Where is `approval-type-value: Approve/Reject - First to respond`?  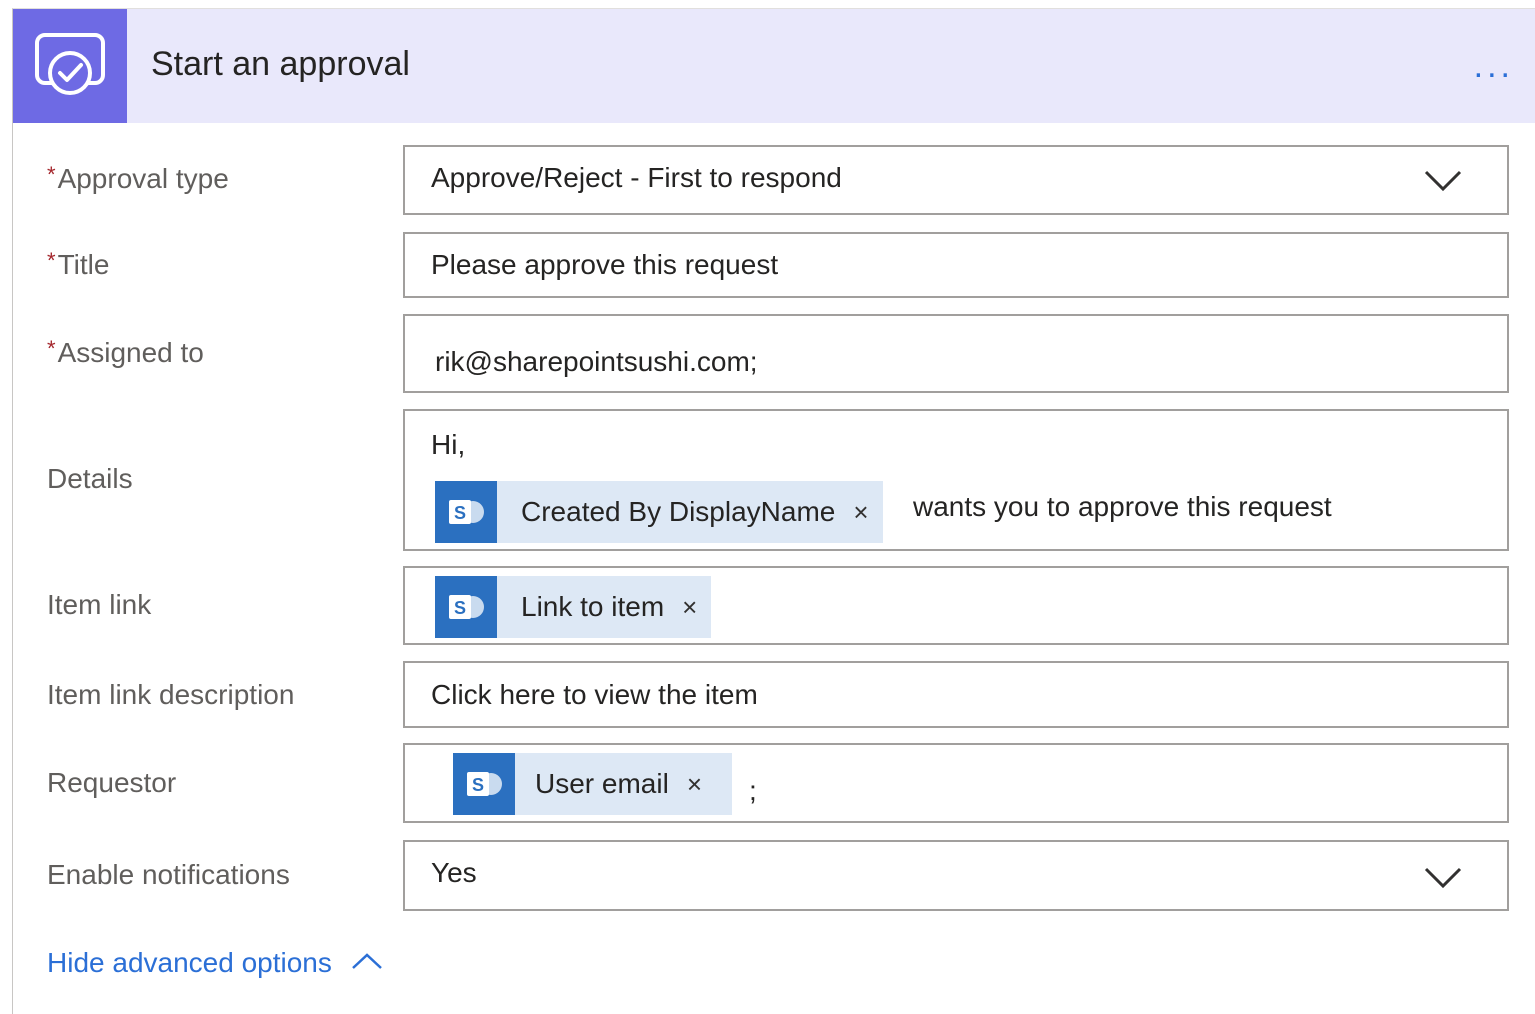 approval-type-value: Approve/Reject - First to respond is located at coordinates (636, 177).